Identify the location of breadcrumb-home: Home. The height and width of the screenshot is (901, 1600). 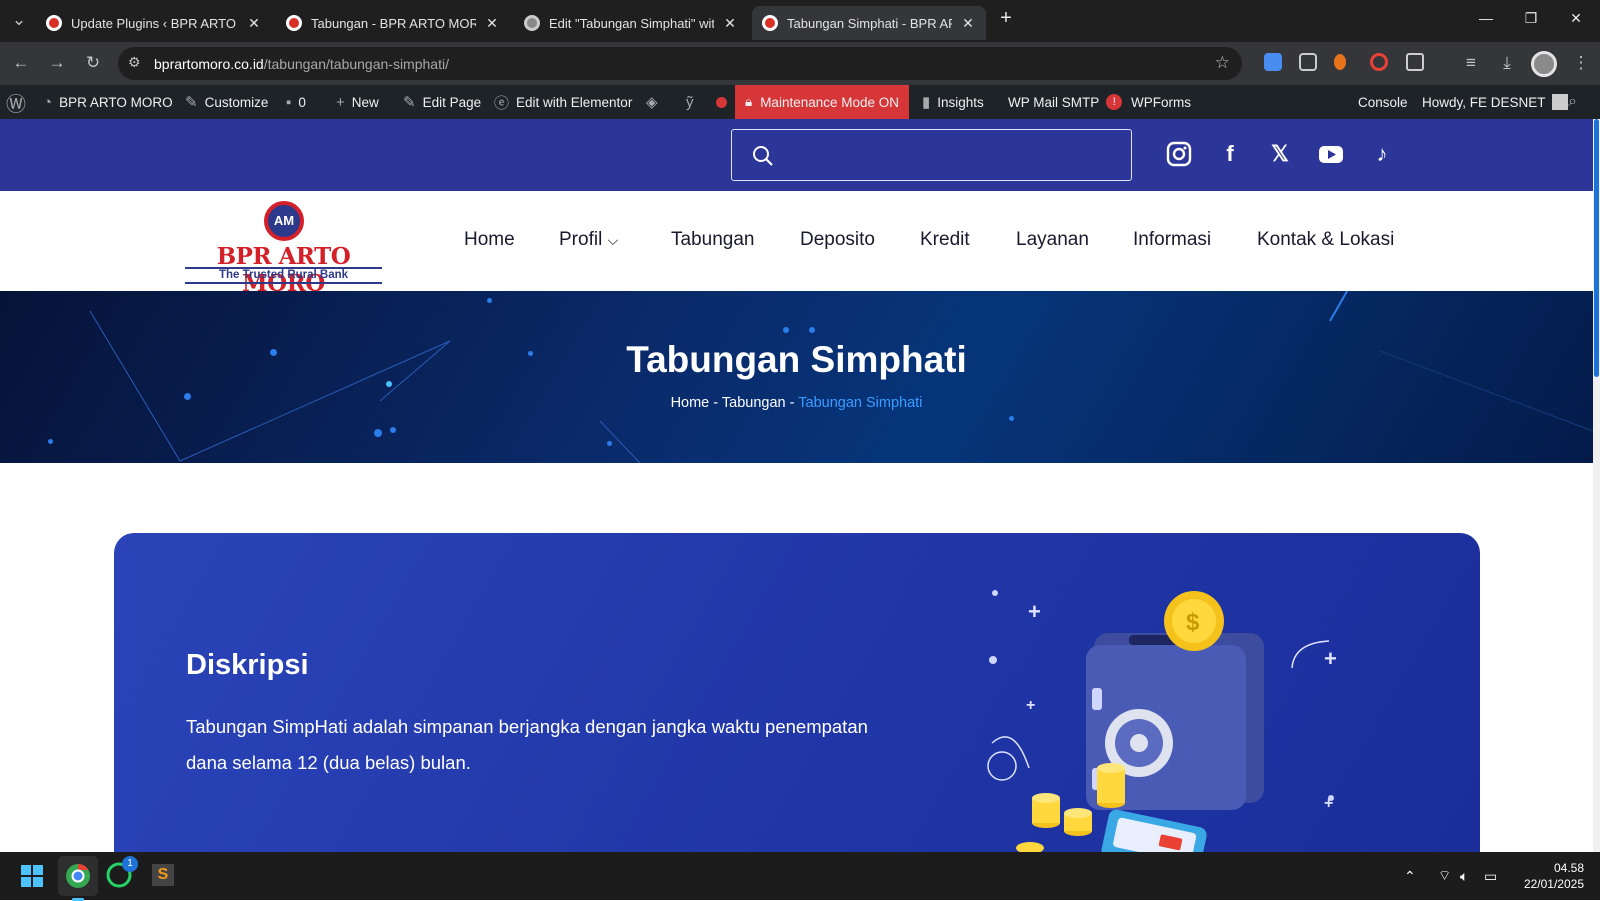
(690, 403).